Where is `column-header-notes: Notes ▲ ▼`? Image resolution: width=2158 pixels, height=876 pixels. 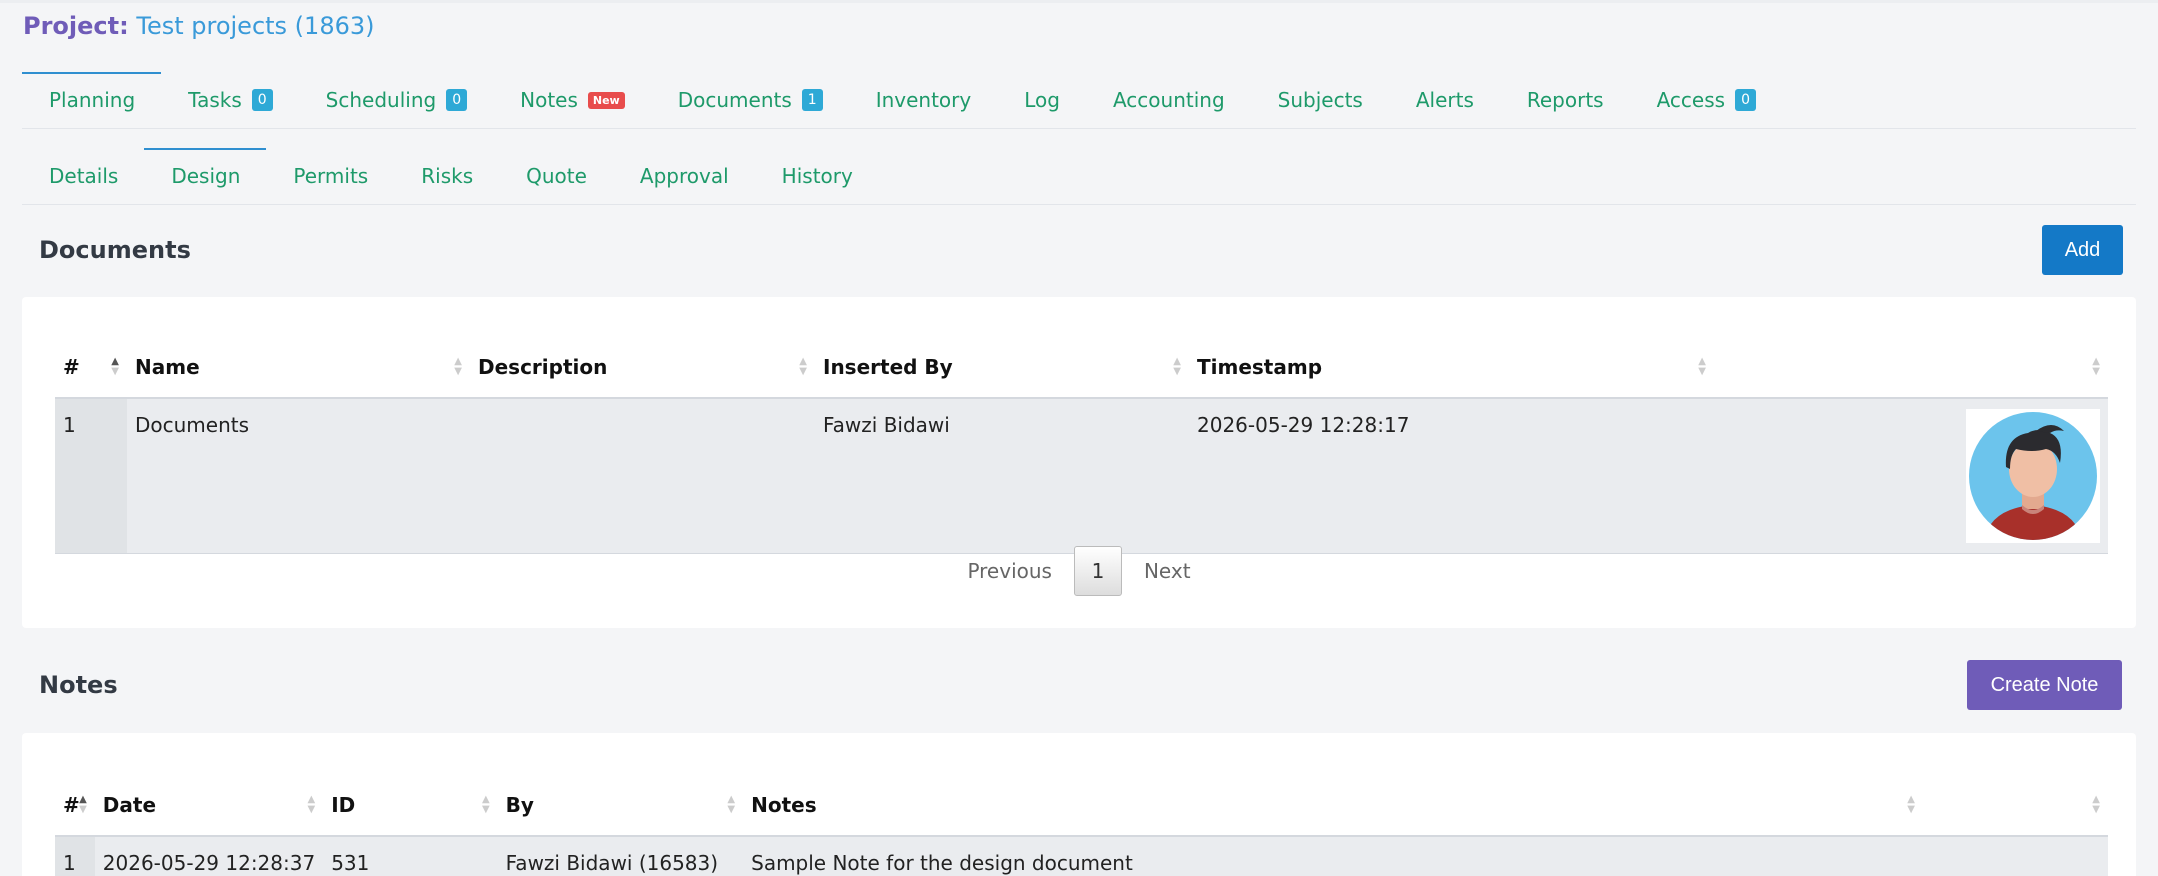 column-header-notes: Notes ▲ ▼ is located at coordinates (1333, 805).